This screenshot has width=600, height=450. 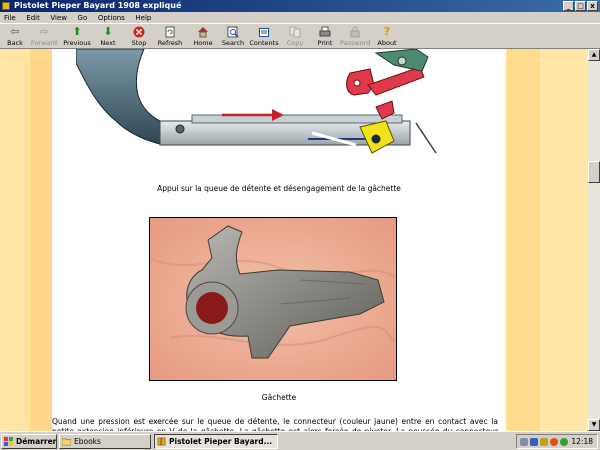 I want to click on left-margin-band, so click(x=15, y=240).